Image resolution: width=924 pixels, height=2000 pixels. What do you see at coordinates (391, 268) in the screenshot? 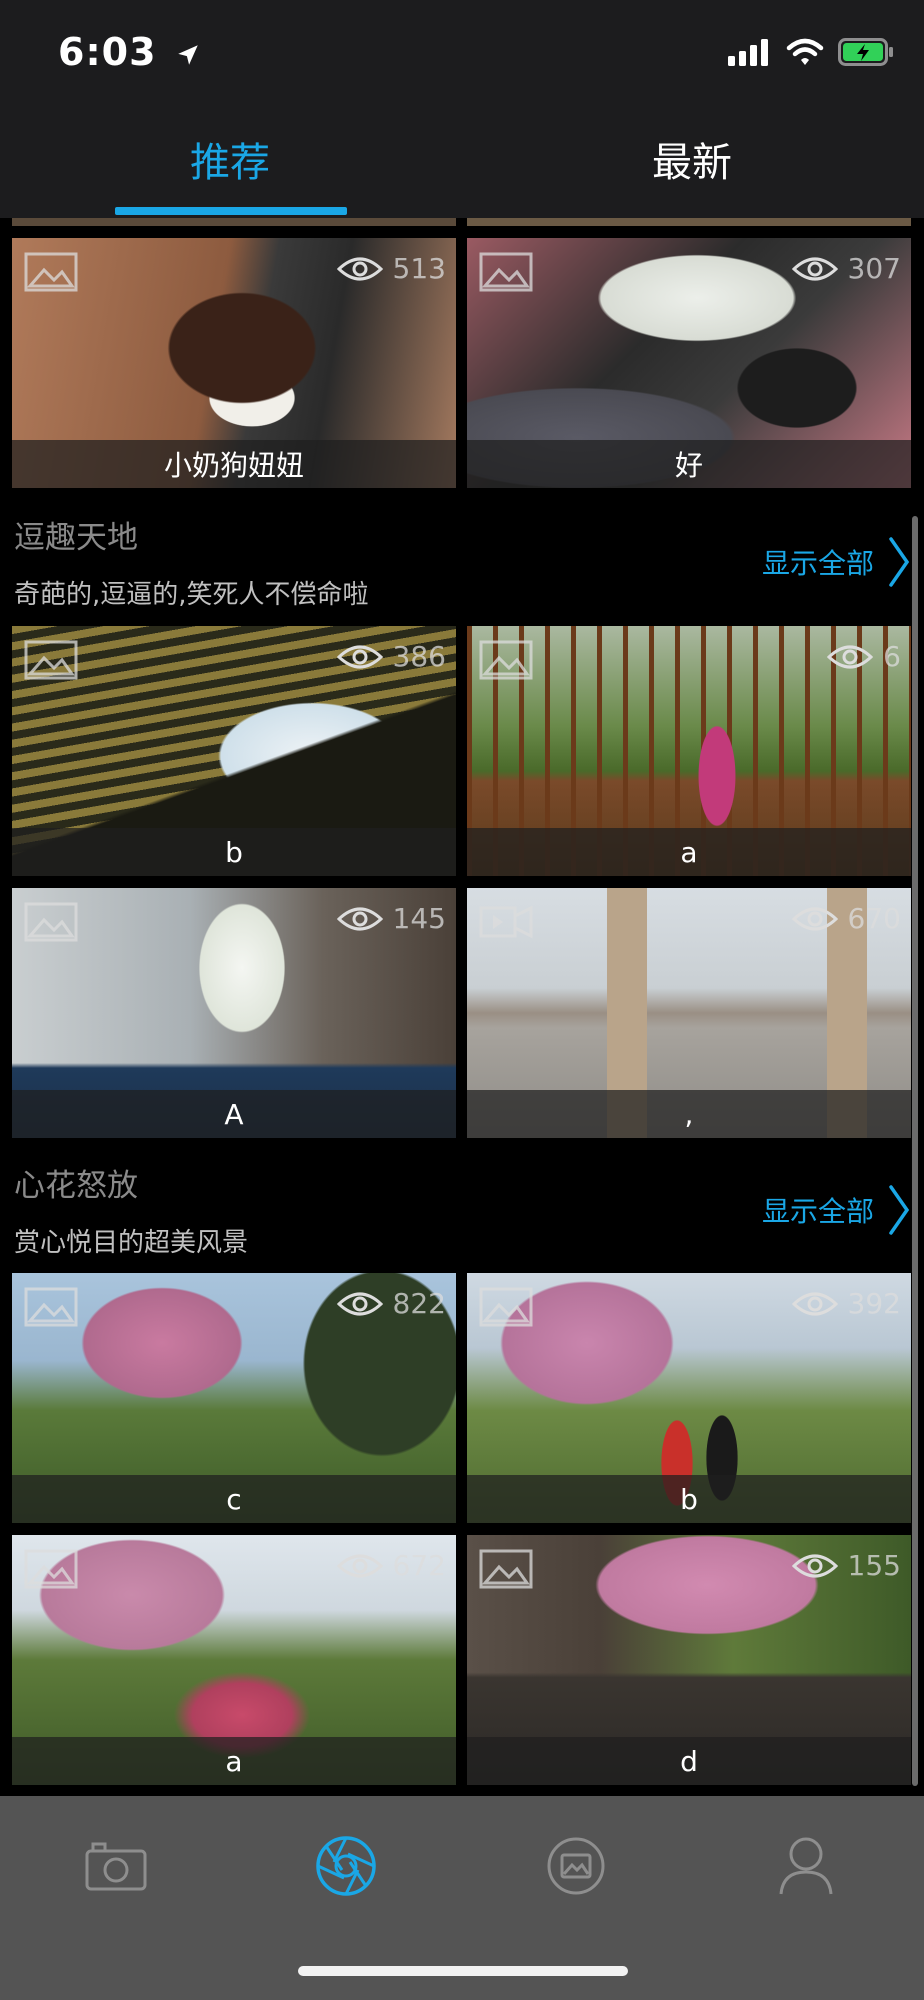
I see `view-count: 513` at bounding box center [391, 268].